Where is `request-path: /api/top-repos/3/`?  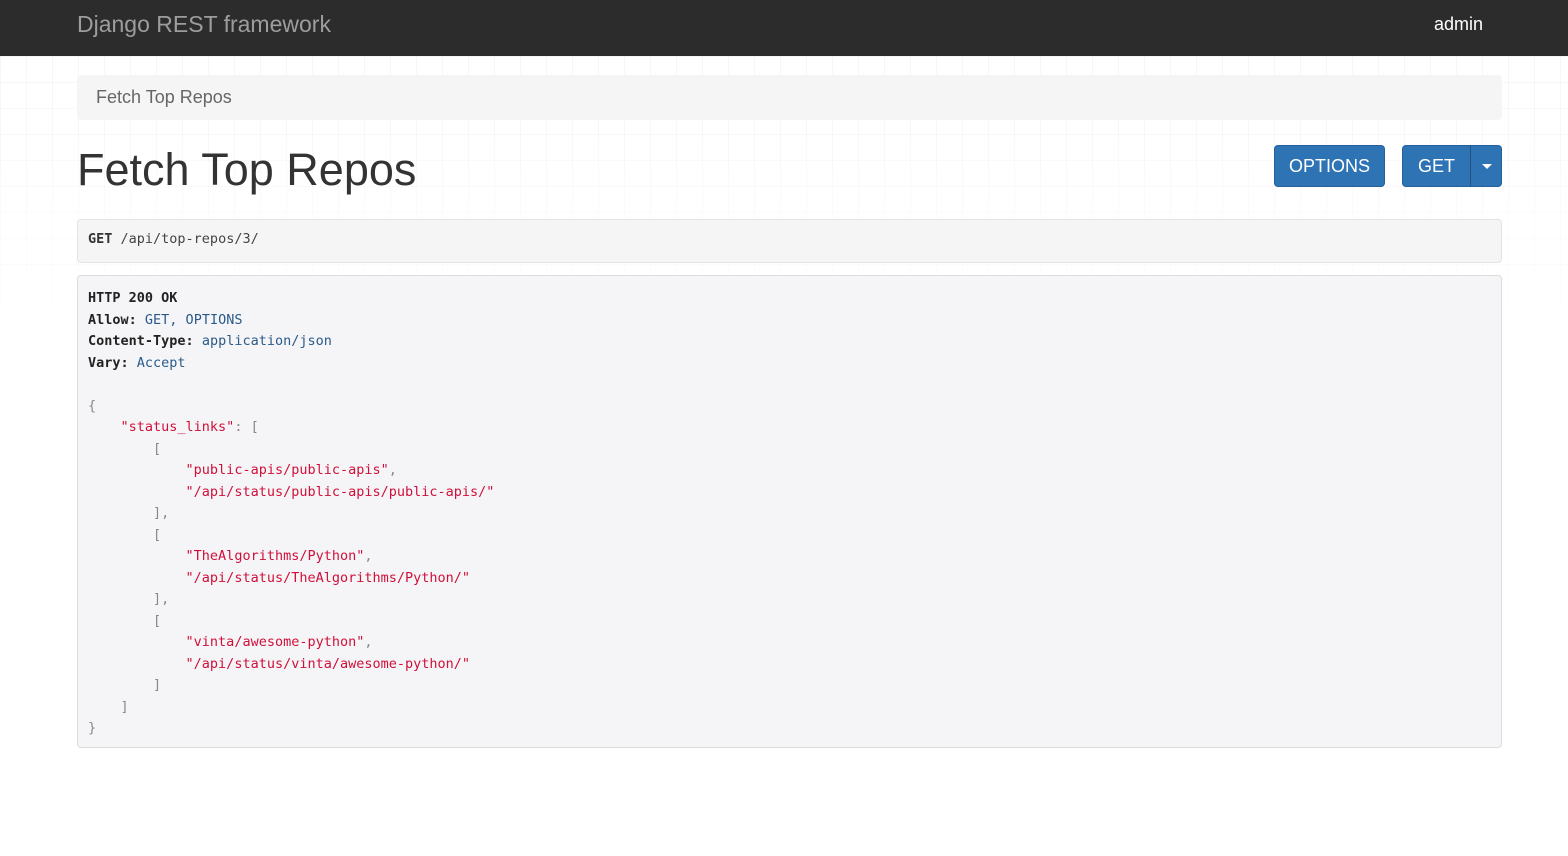 request-path: /api/top-repos/3/ is located at coordinates (189, 239).